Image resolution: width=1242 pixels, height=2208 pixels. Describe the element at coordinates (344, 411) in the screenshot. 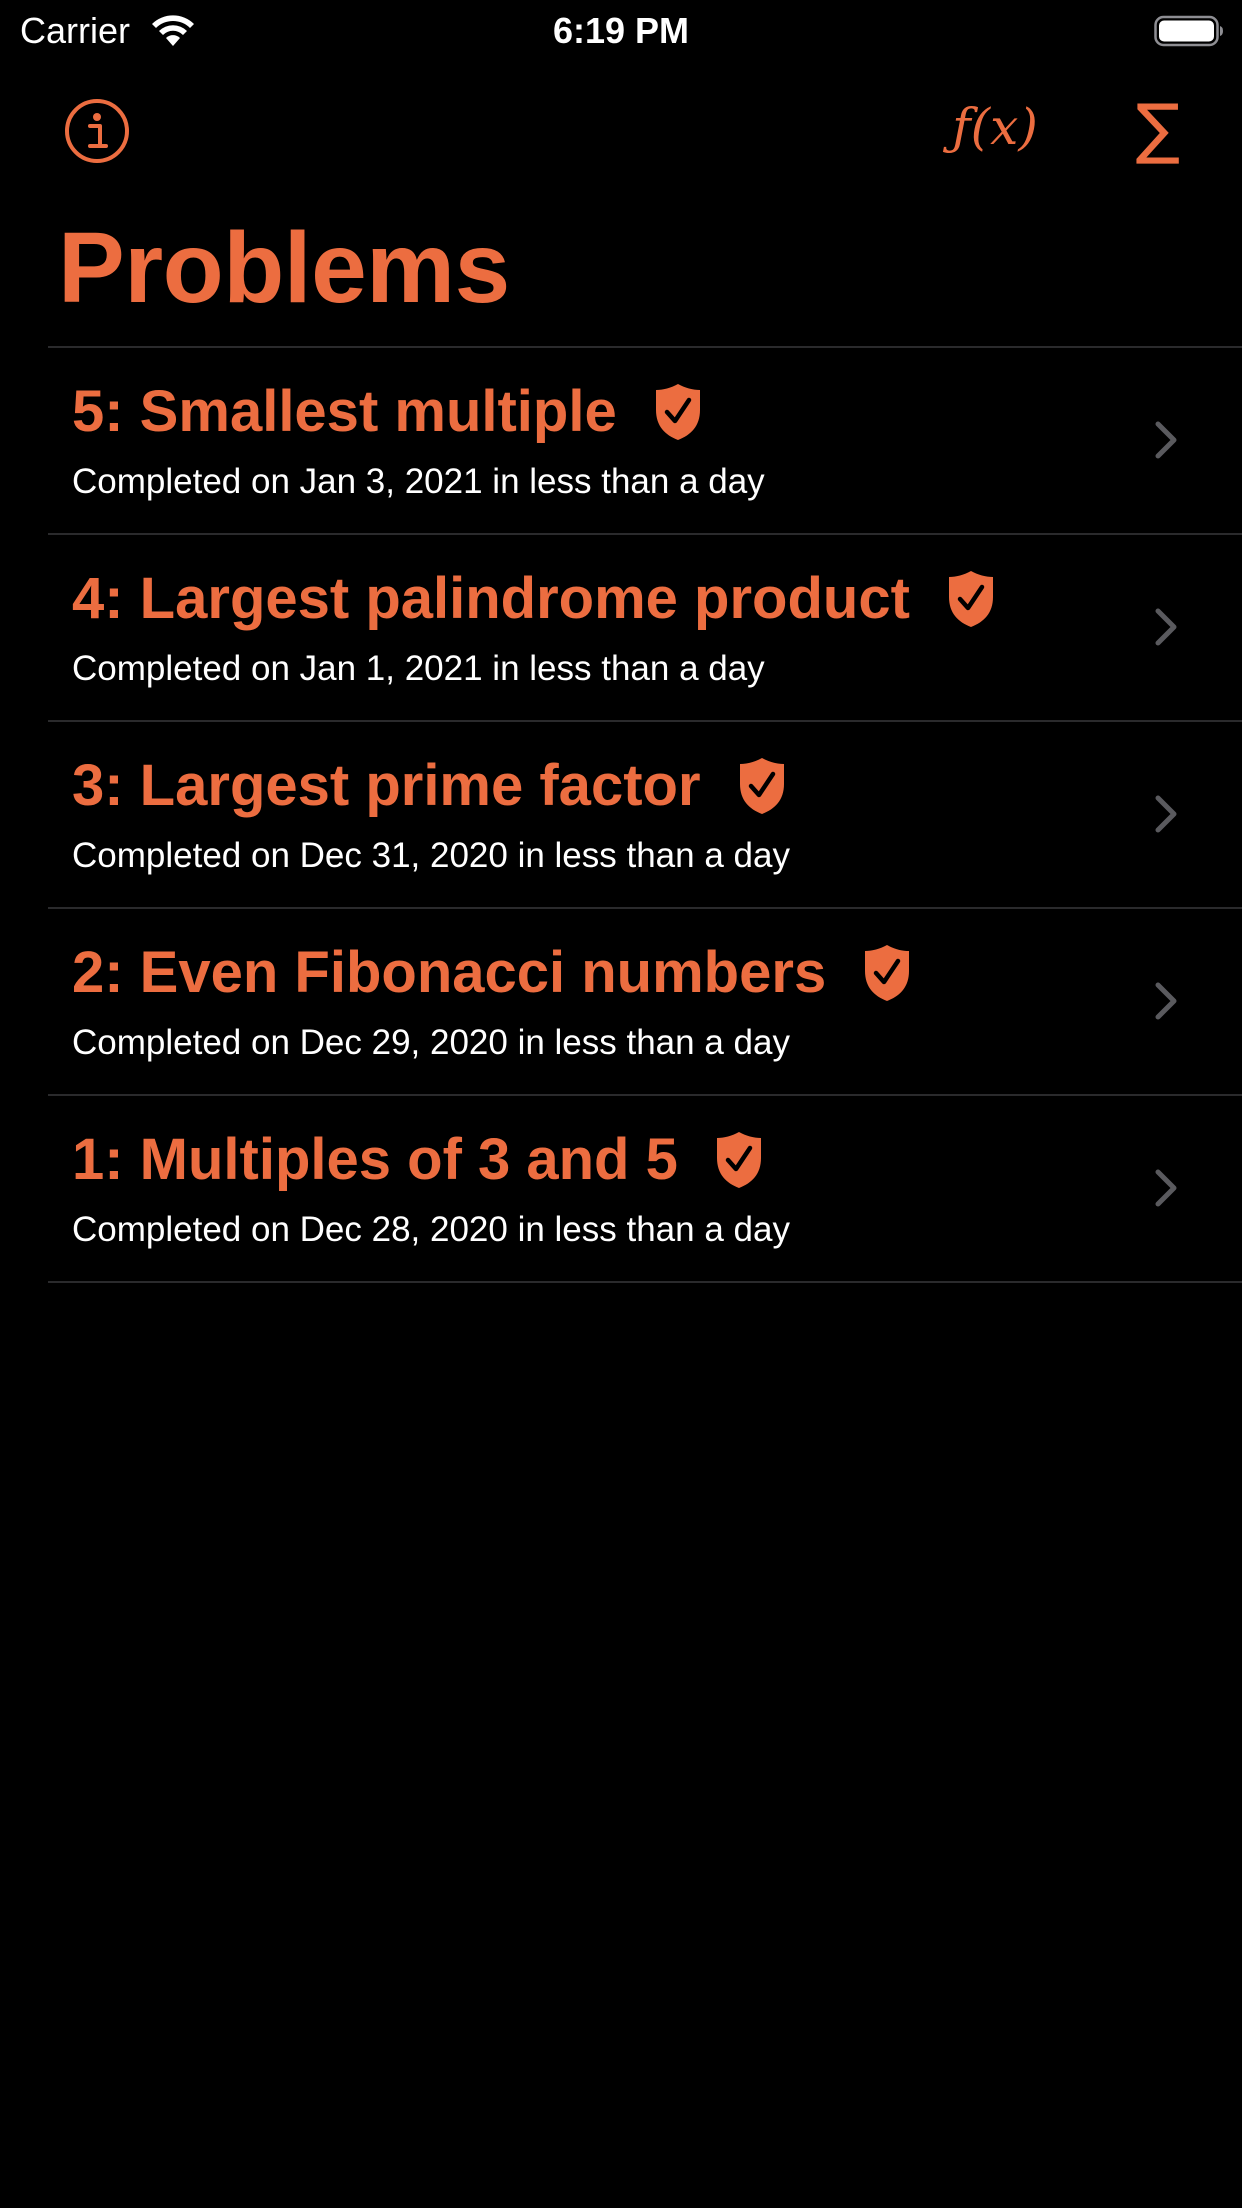

I see `problem-title: 5: Smallest multiple` at that location.